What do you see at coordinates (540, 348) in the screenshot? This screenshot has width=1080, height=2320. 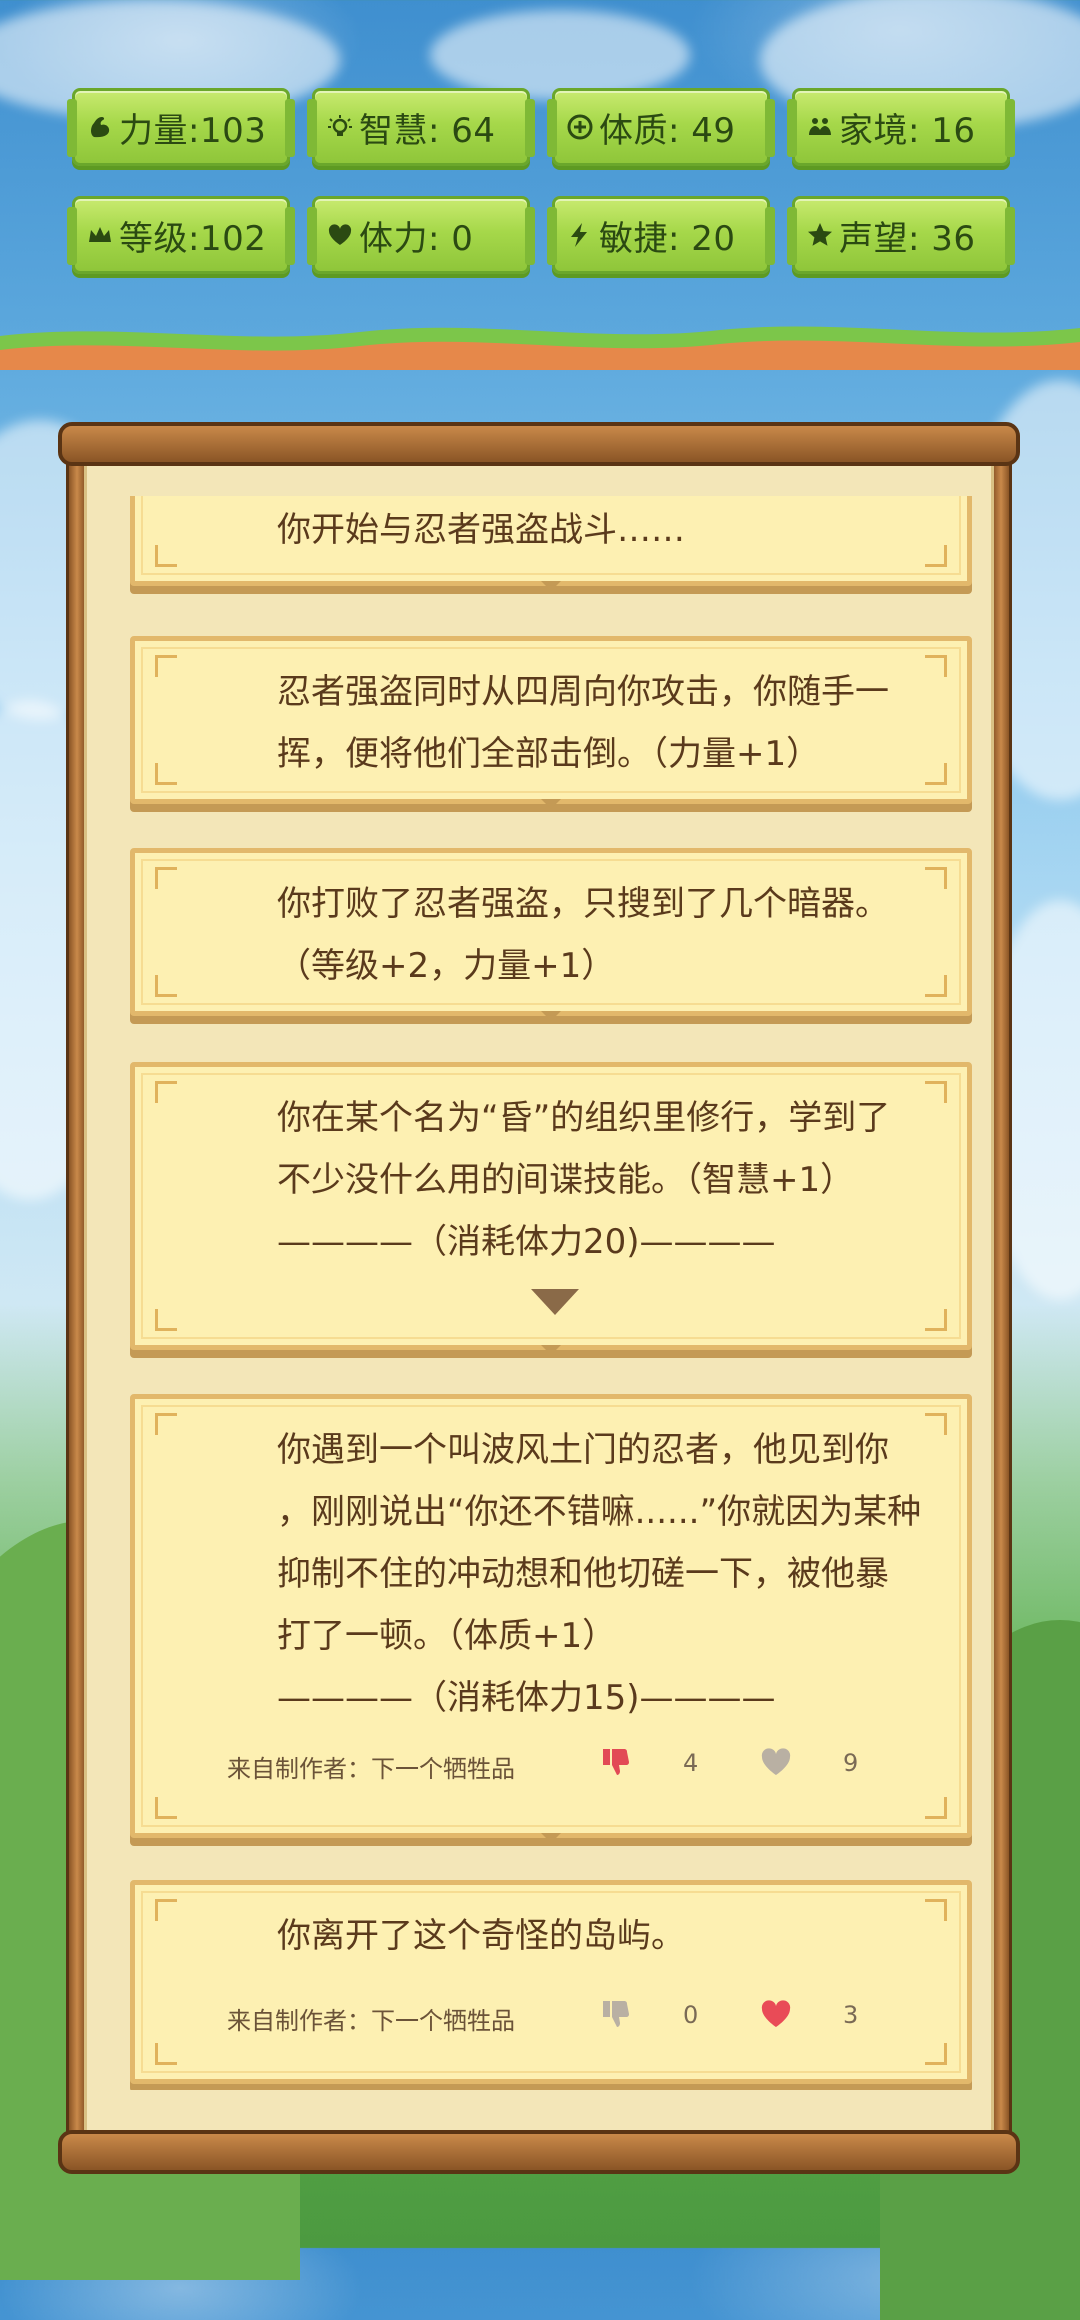 I see `ground-strip` at bounding box center [540, 348].